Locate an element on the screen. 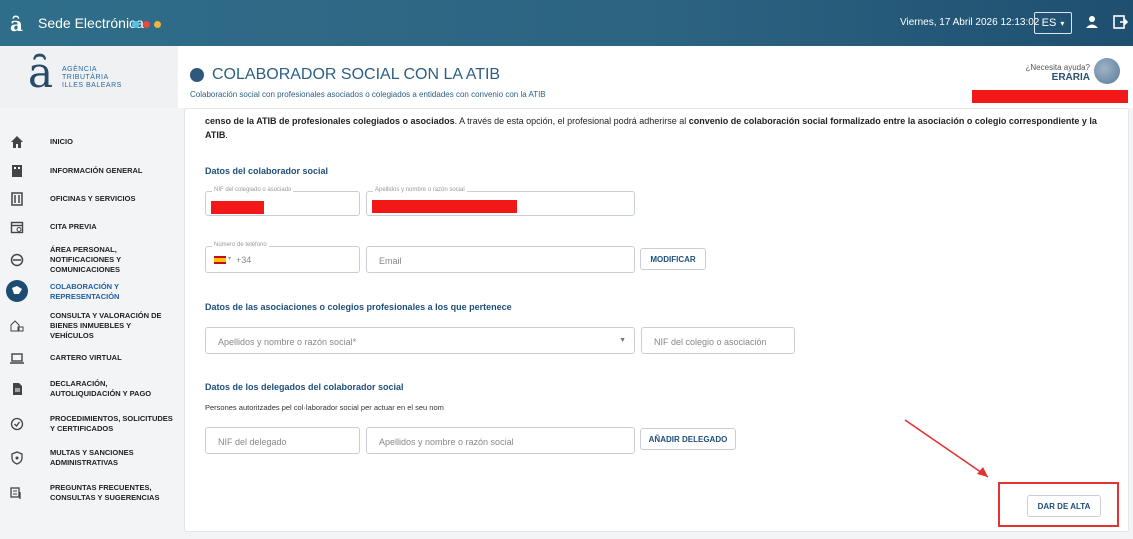 This screenshot has height=539, width=1133. atib-emblem-icon: ȃ is located at coordinates (41, 72).